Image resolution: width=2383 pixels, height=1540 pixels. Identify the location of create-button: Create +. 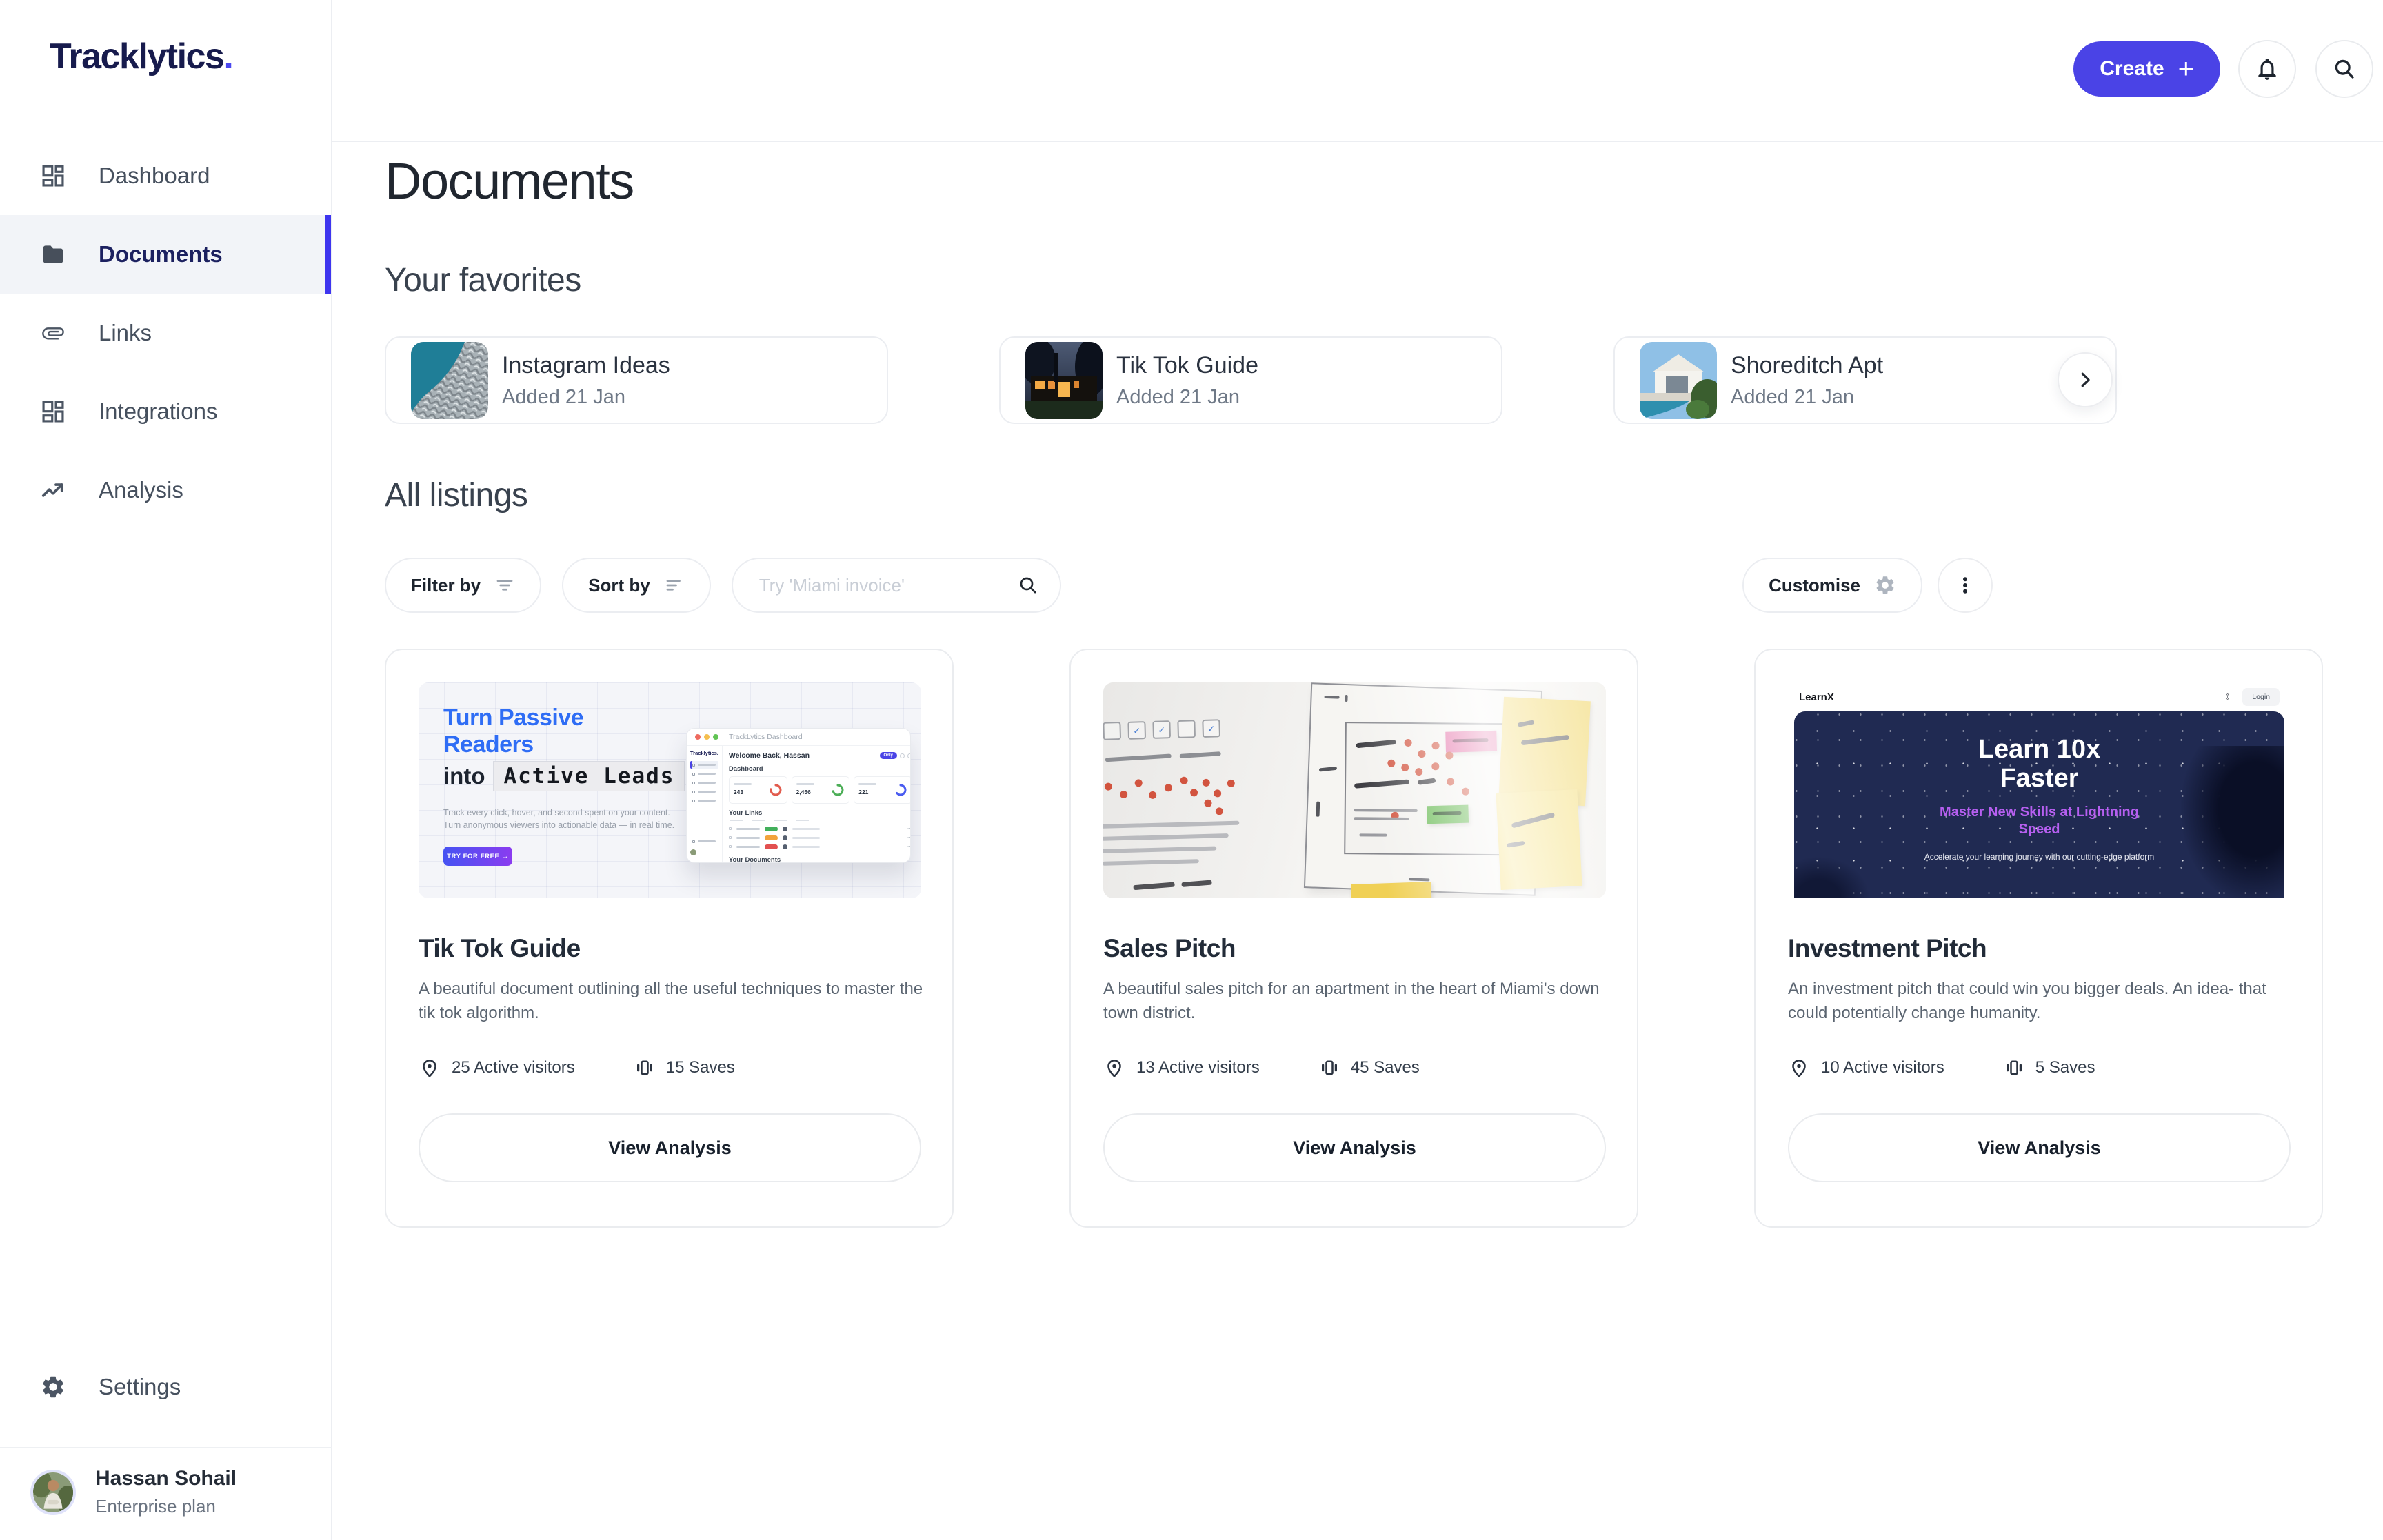
(2146, 69).